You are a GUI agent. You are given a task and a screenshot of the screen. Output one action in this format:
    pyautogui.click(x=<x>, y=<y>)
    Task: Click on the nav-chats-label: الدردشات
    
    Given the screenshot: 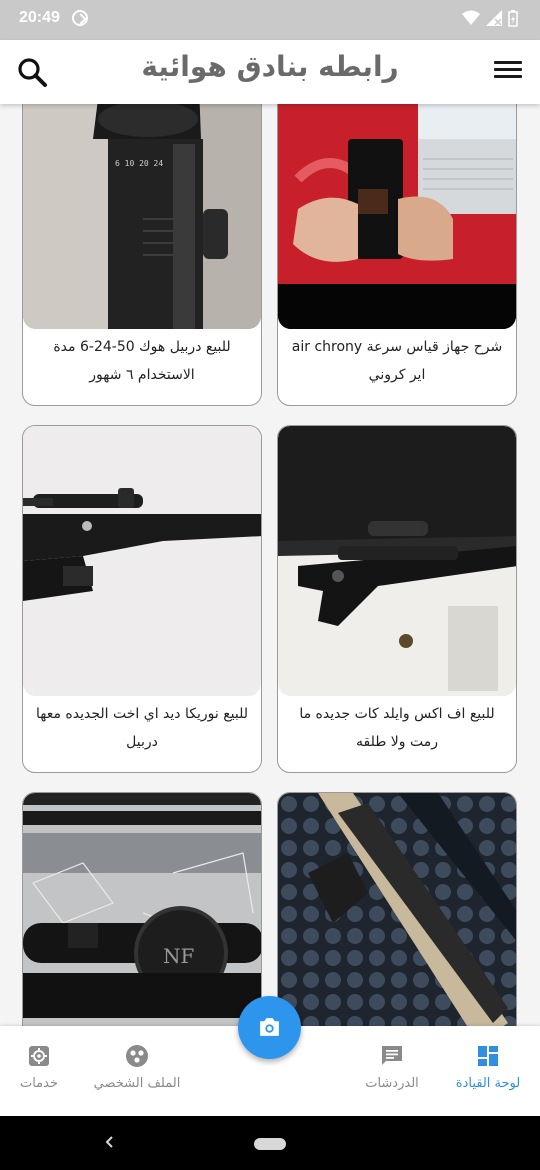 What is the action you would take?
    pyautogui.click(x=392, y=1083)
    